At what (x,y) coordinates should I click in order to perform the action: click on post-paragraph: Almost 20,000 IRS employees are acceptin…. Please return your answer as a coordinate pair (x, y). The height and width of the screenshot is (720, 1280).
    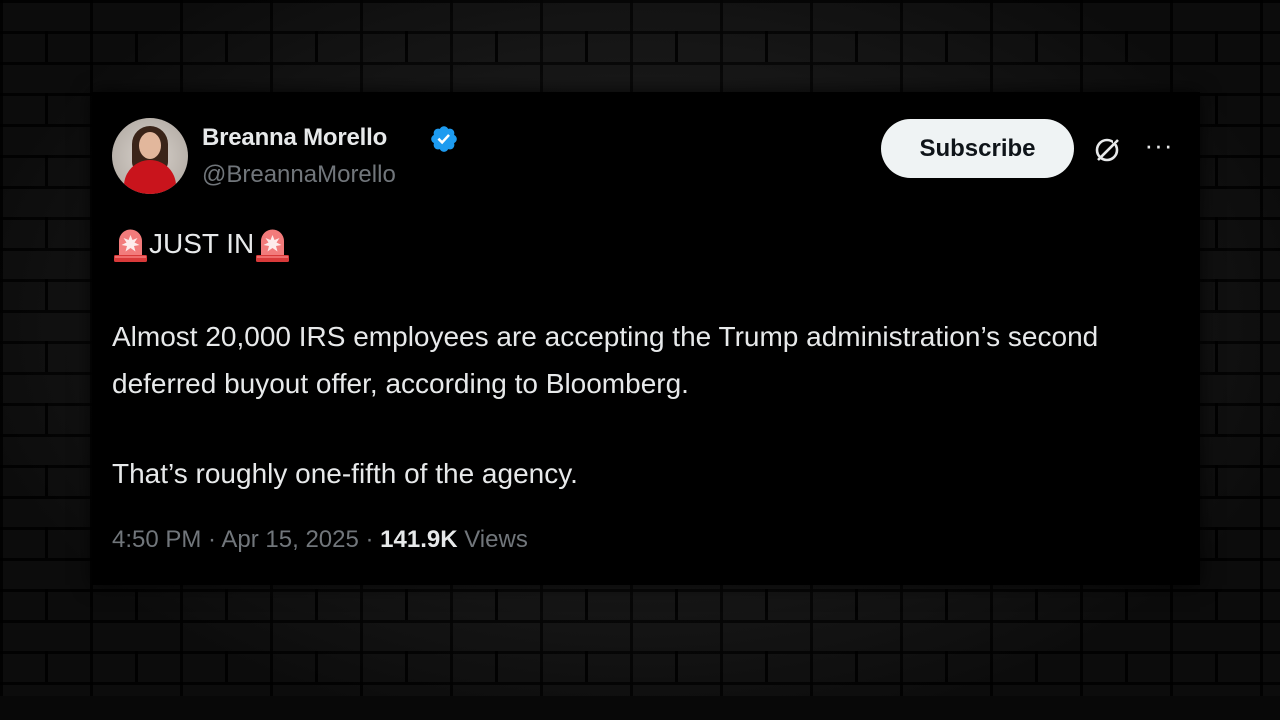
    Looking at the image, I should click on (605, 360).